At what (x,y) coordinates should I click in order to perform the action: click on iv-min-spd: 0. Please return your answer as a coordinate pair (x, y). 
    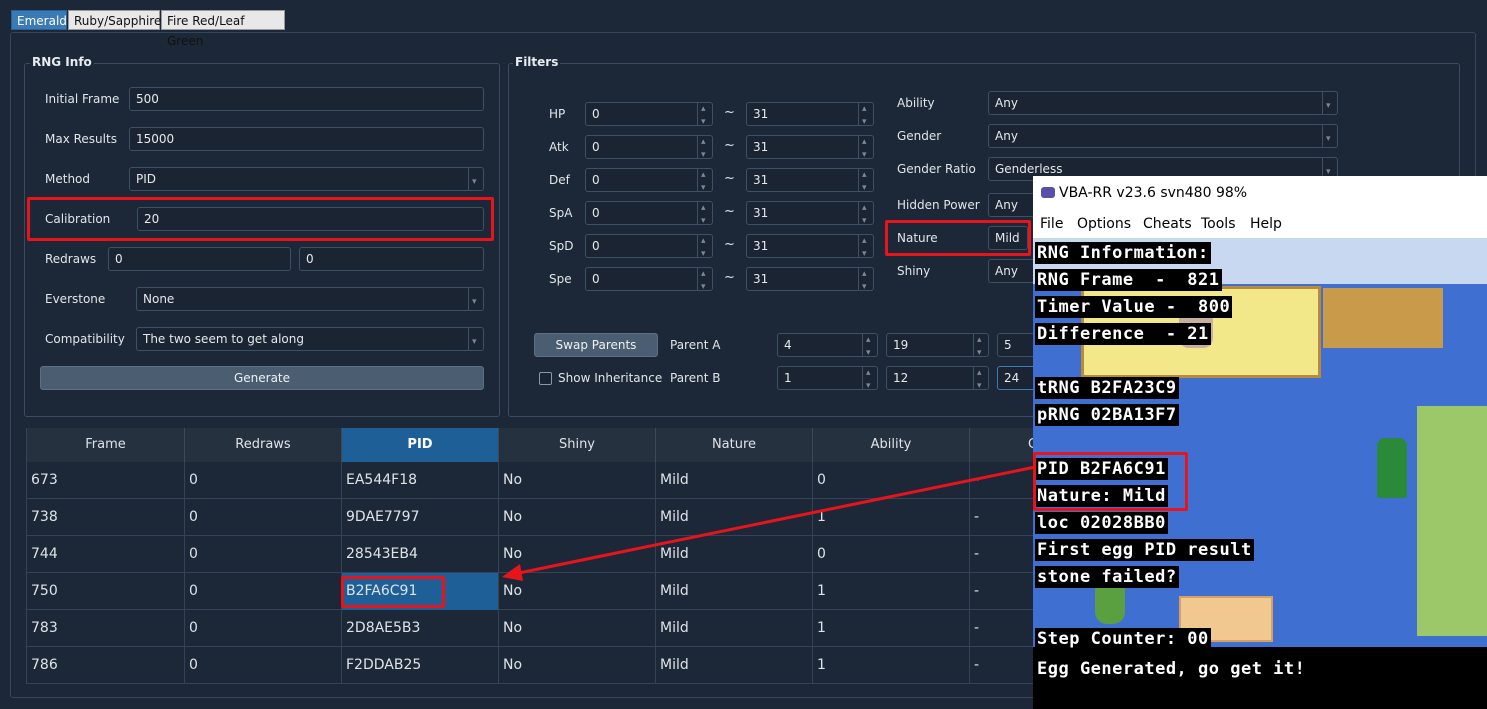
    Looking at the image, I should click on (649, 247).